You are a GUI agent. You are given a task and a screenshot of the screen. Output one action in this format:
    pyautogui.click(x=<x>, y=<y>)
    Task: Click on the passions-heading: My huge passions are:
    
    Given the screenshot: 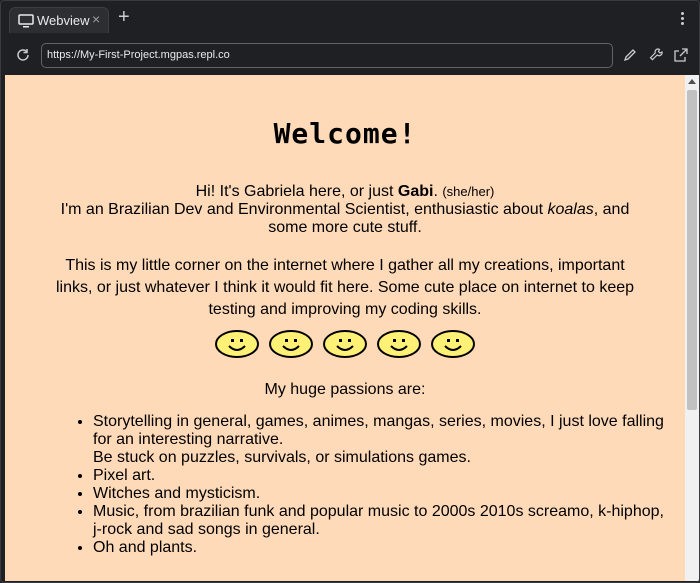 What is the action you would take?
    pyautogui.click(x=345, y=389)
    